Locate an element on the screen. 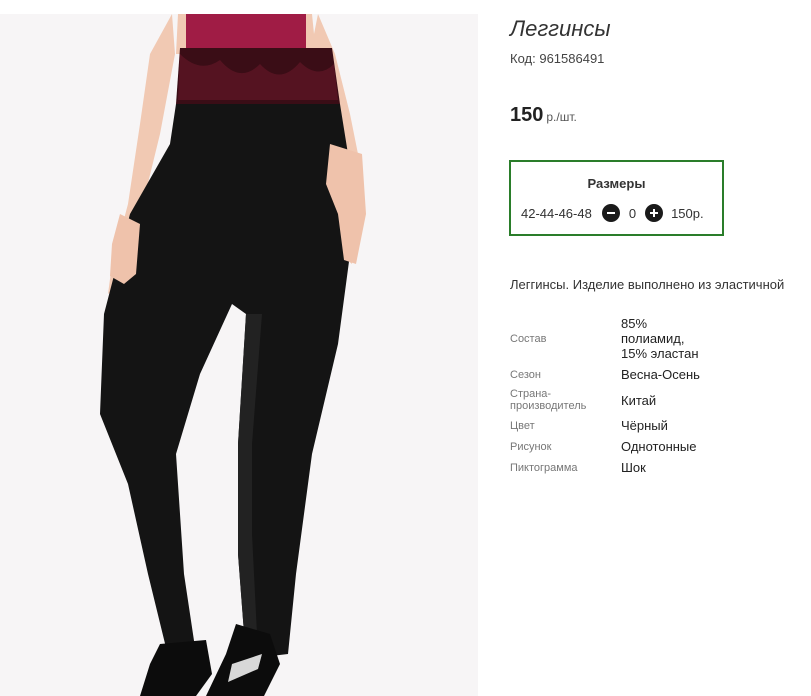  minus-circle-icon is located at coordinates (610, 213).